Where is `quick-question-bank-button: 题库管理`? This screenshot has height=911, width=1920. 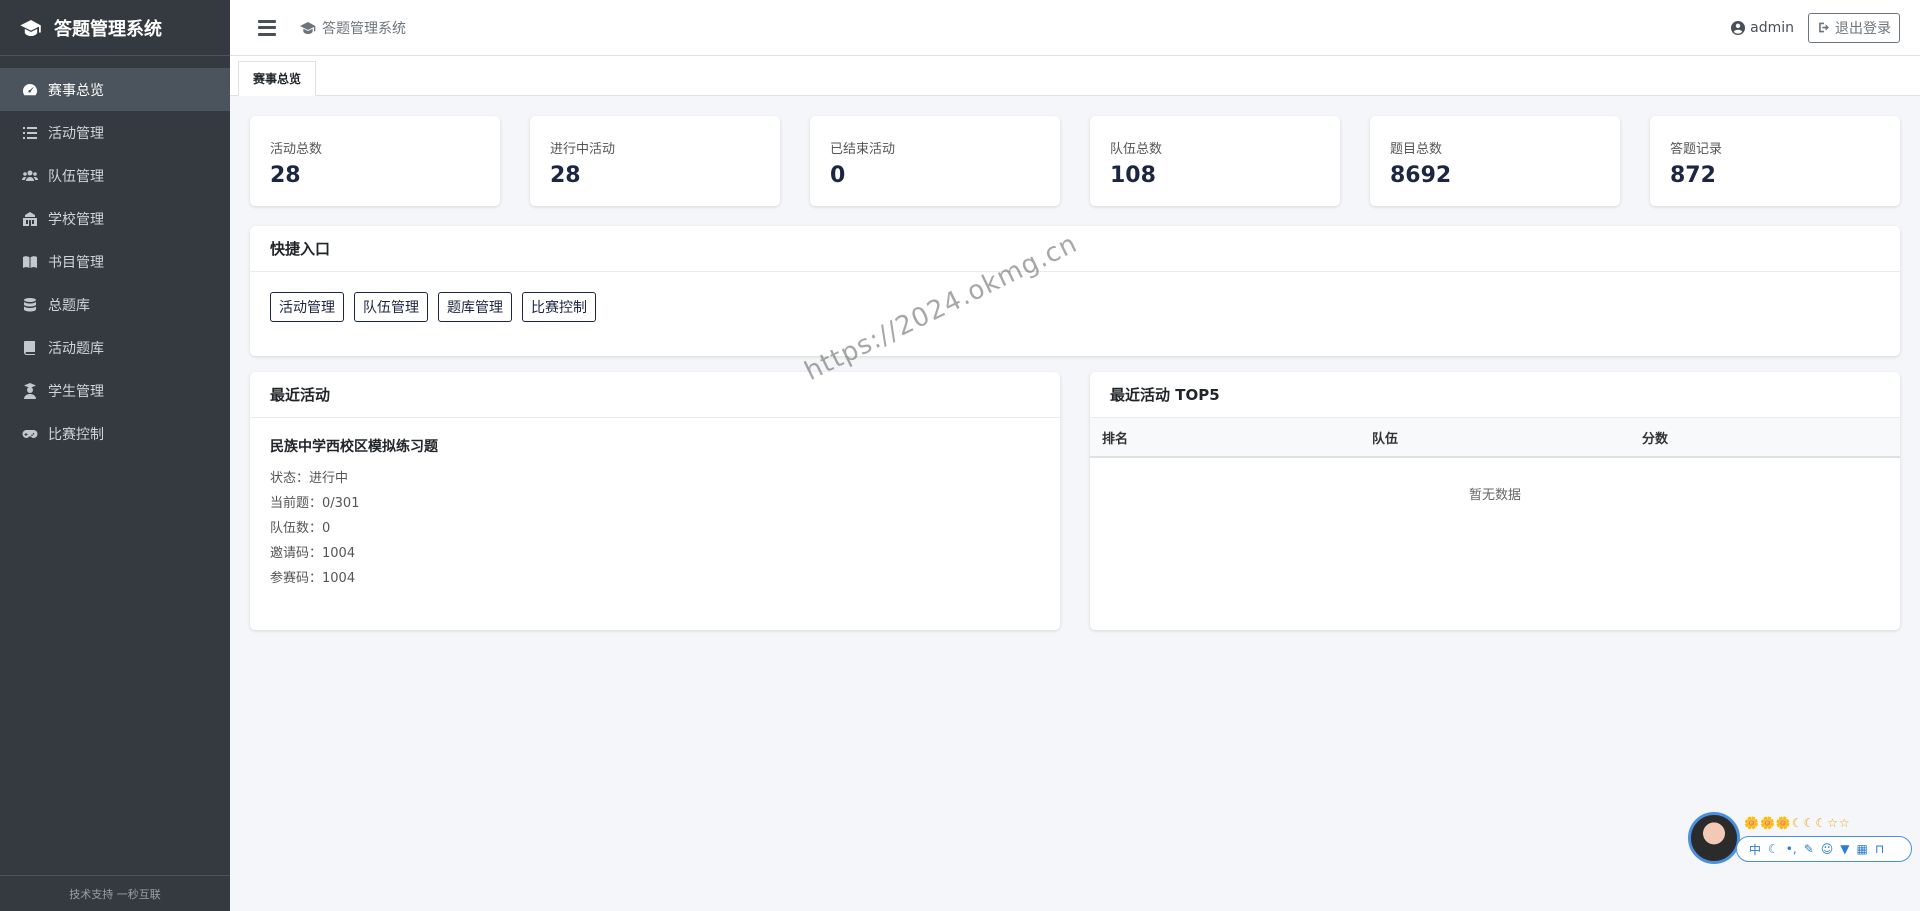 quick-question-bank-button: 题库管理 is located at coordinates (475, 307).